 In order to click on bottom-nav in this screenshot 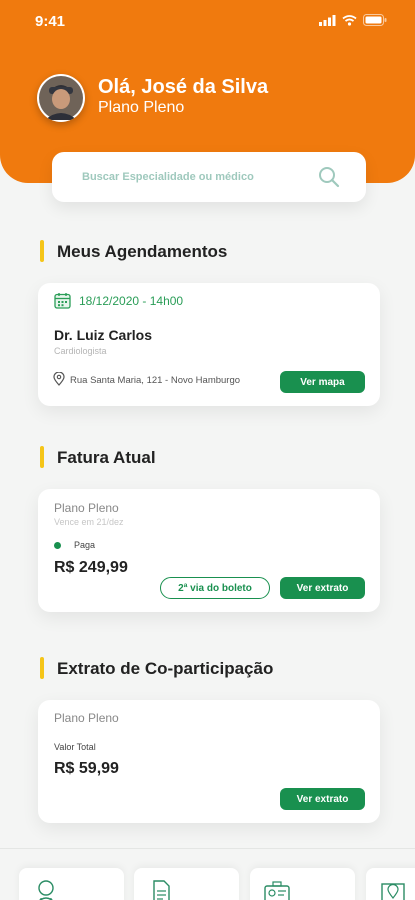, I will do `click(207, 874)`.